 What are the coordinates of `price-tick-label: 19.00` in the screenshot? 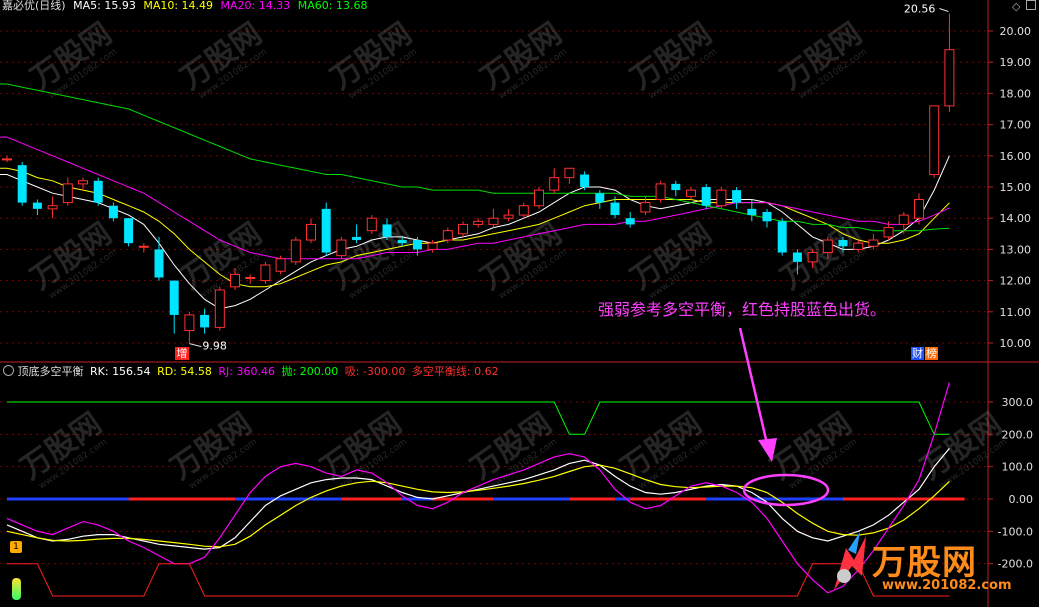 It's located at (1016, 62).